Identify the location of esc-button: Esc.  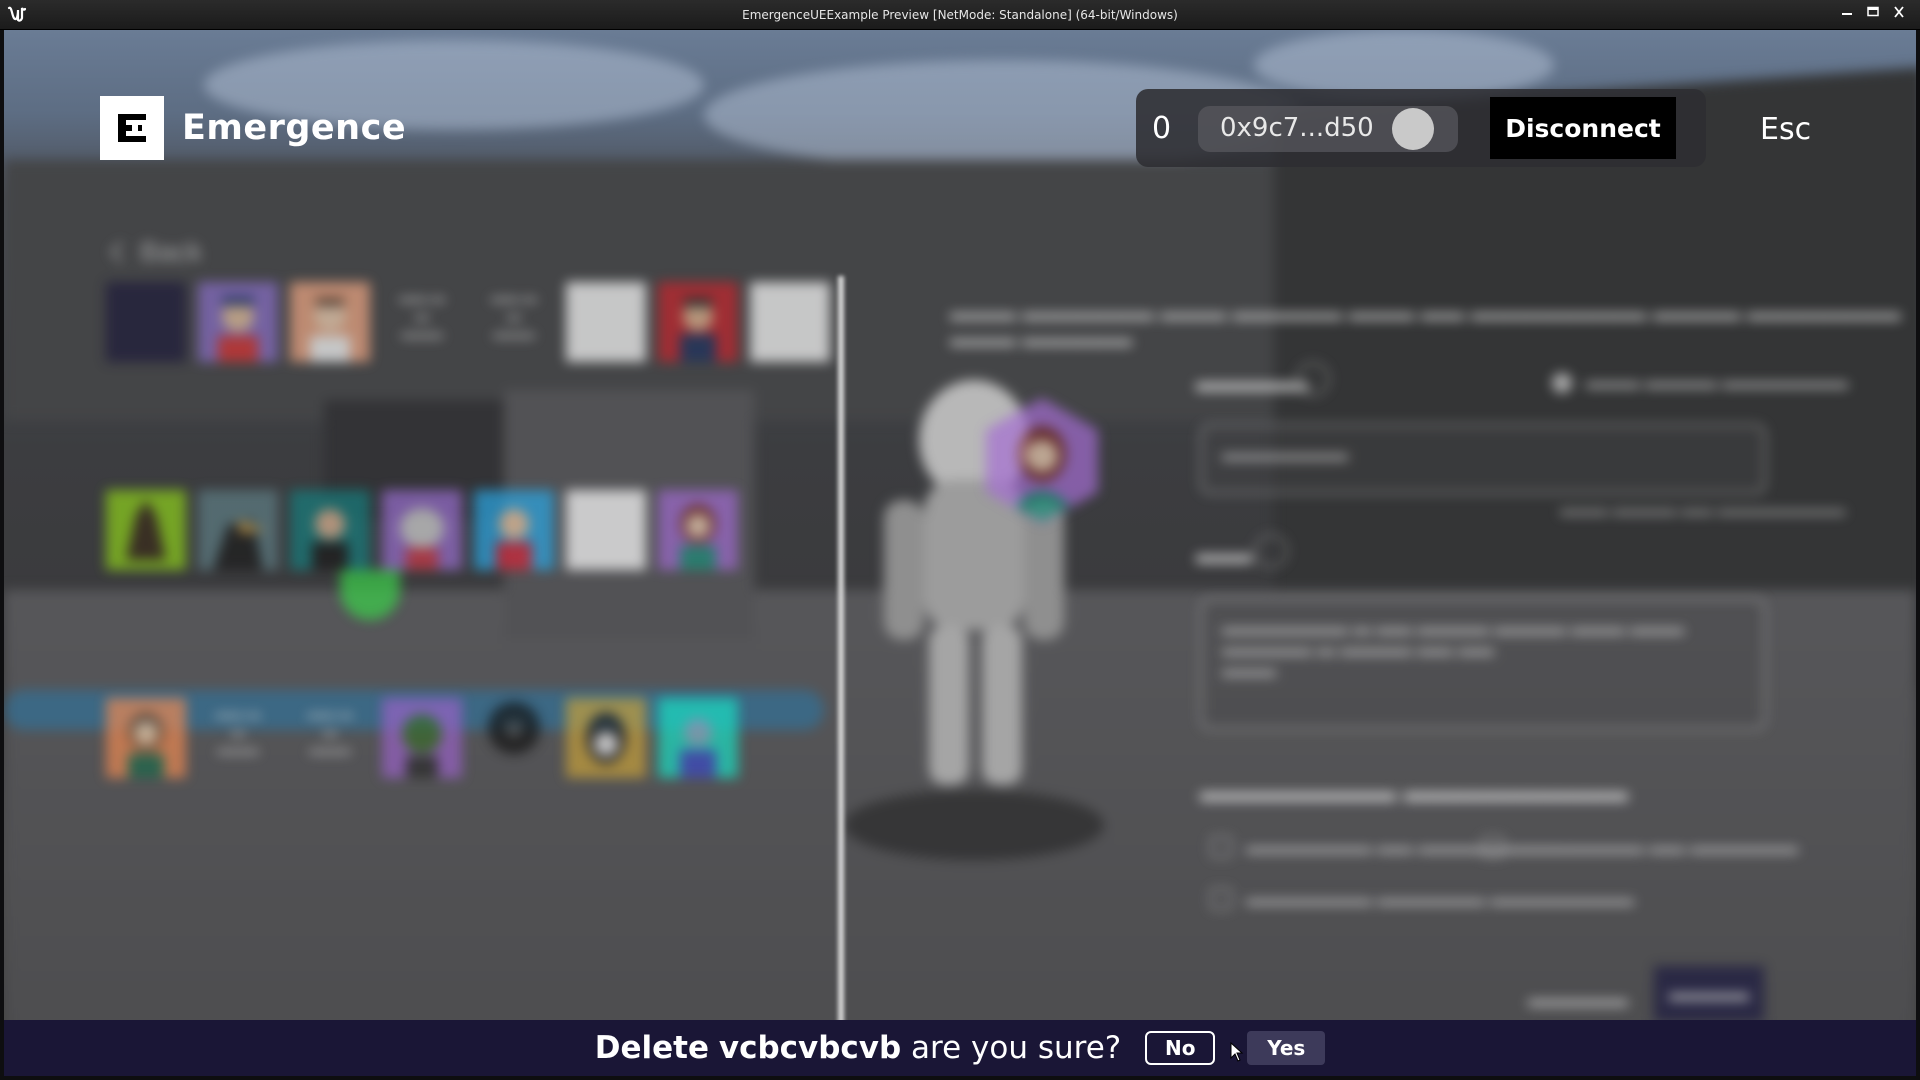
(1785, 129).